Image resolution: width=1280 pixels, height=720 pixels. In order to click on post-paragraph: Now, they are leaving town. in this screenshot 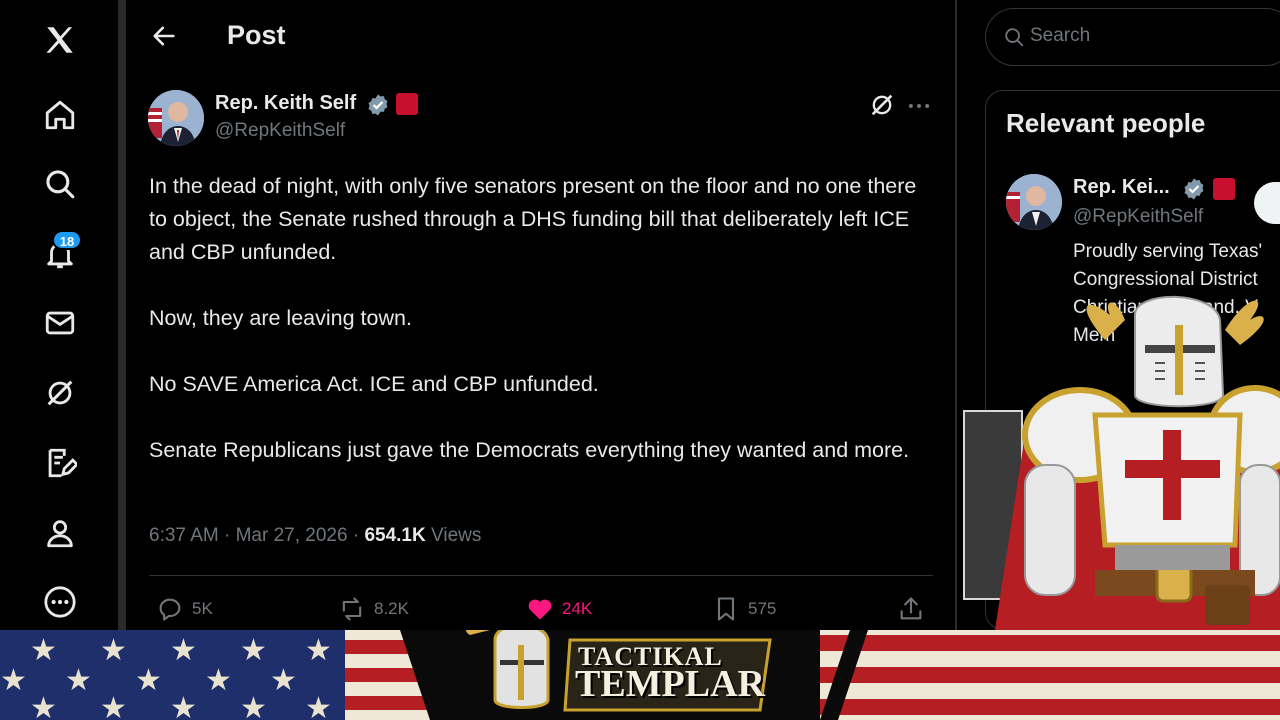, I will do `click(280, 318)`.